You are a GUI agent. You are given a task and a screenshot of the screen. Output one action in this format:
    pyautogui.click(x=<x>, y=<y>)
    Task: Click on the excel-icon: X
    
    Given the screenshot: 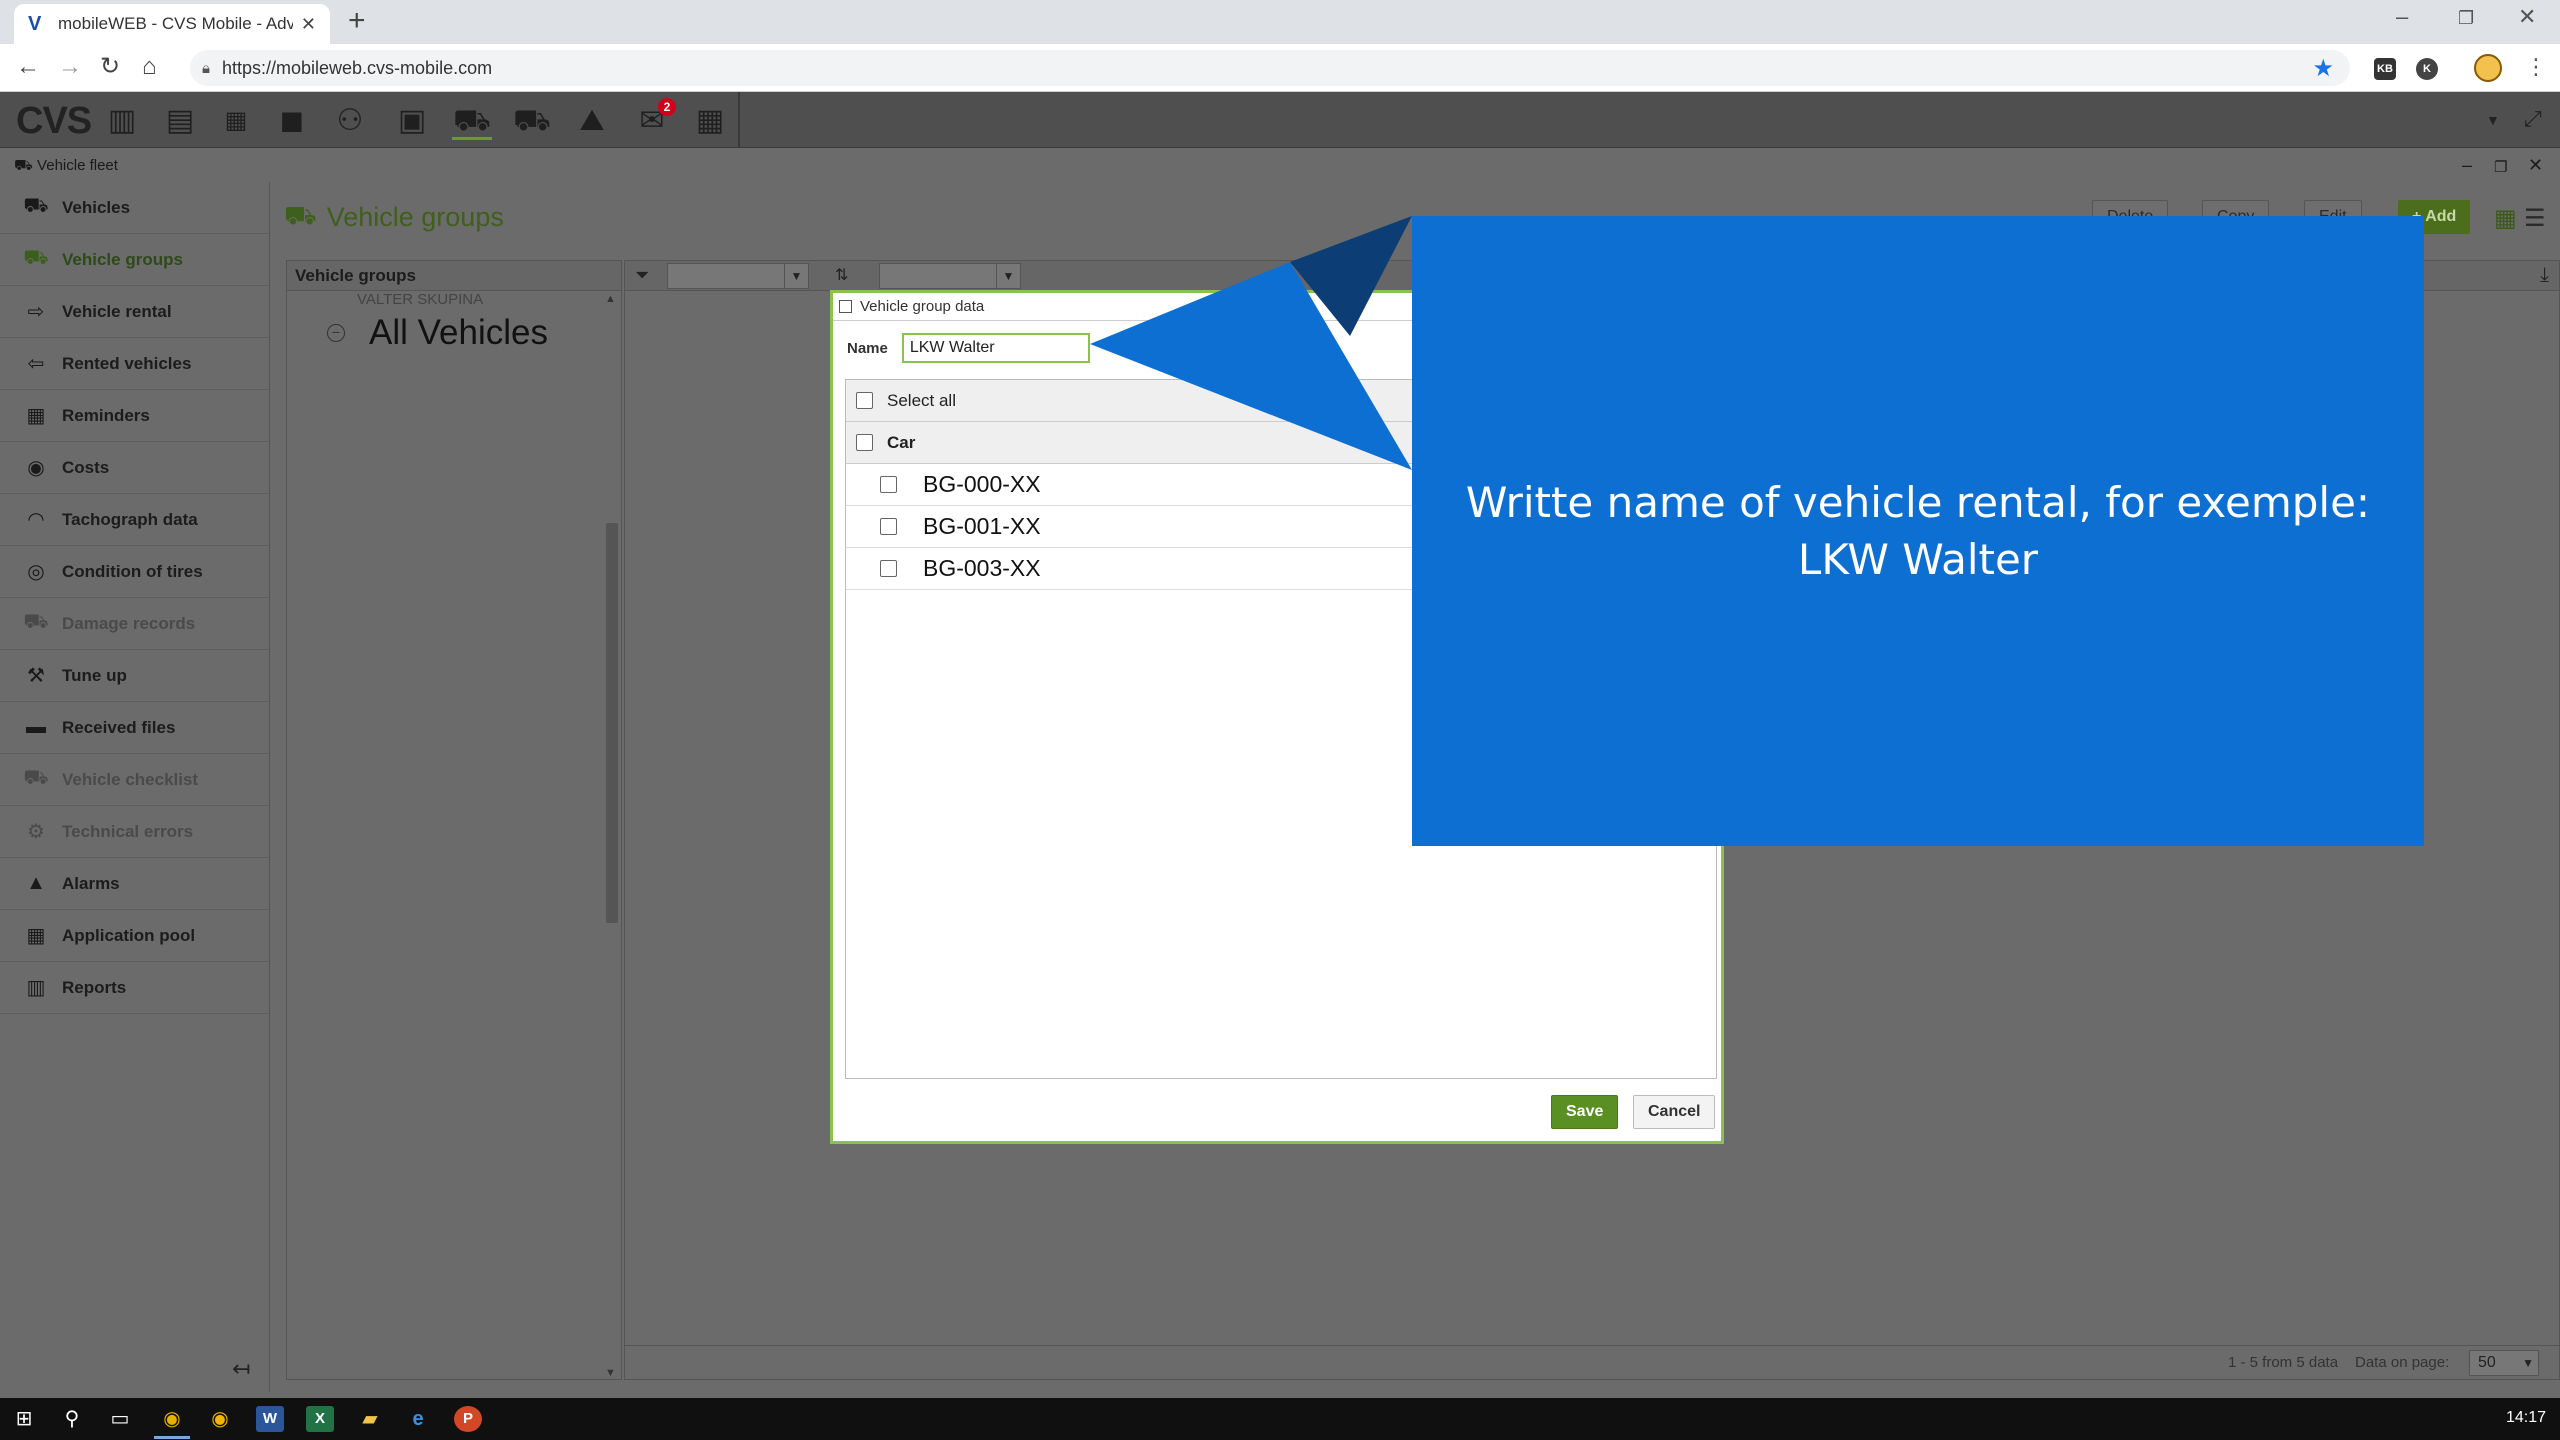 What is the action you would take?
    pyautogui.click(x=320, y=1419)
    